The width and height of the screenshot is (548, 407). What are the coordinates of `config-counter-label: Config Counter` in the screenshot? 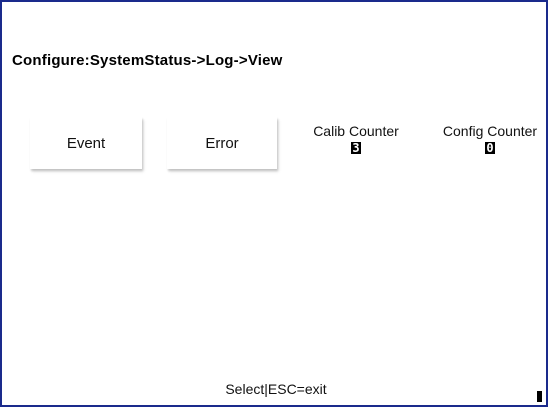 It's located at (490, 131).